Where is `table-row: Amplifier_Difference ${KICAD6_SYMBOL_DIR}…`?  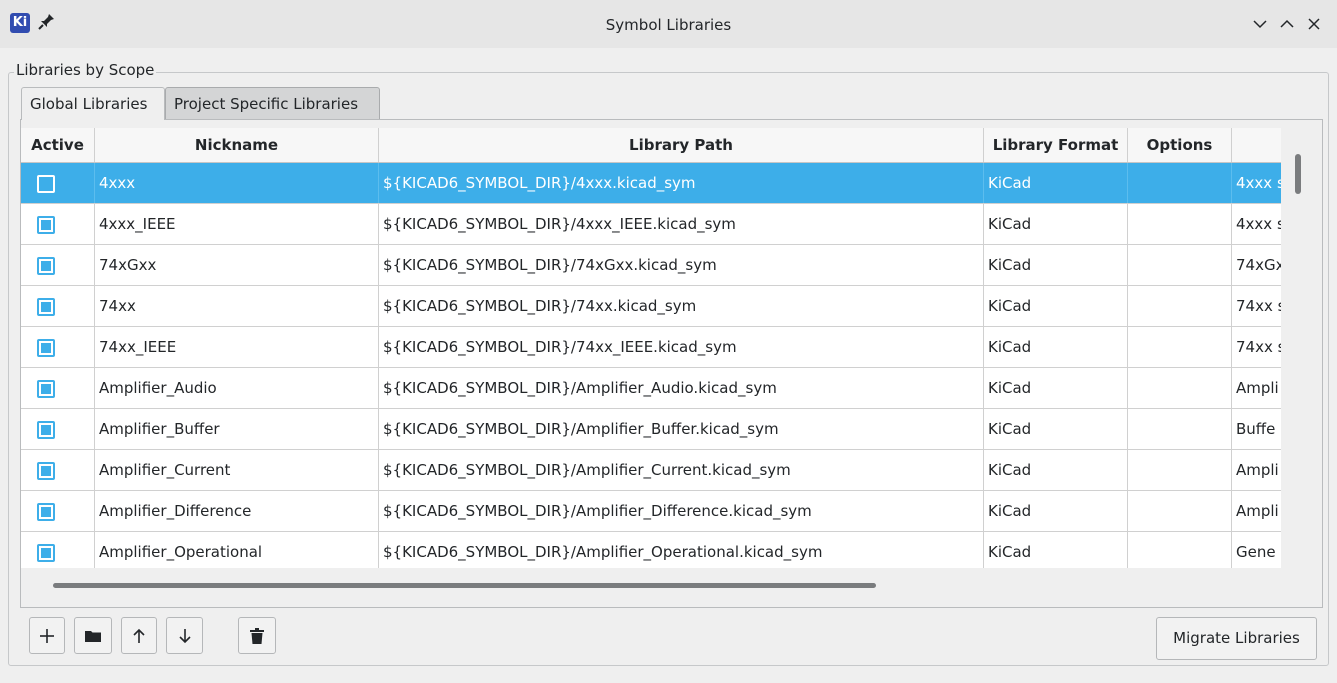 table-row: Amplifier_Difference ${KICAD6_SYMBOL_DIR}… is located at coordinates (651, 511).